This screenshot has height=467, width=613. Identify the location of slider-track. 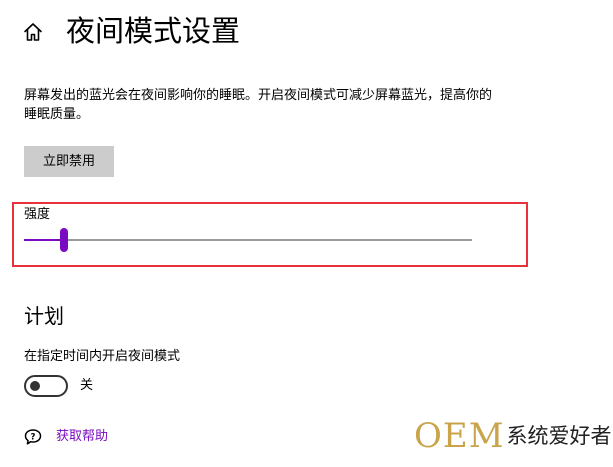
(248, 240).